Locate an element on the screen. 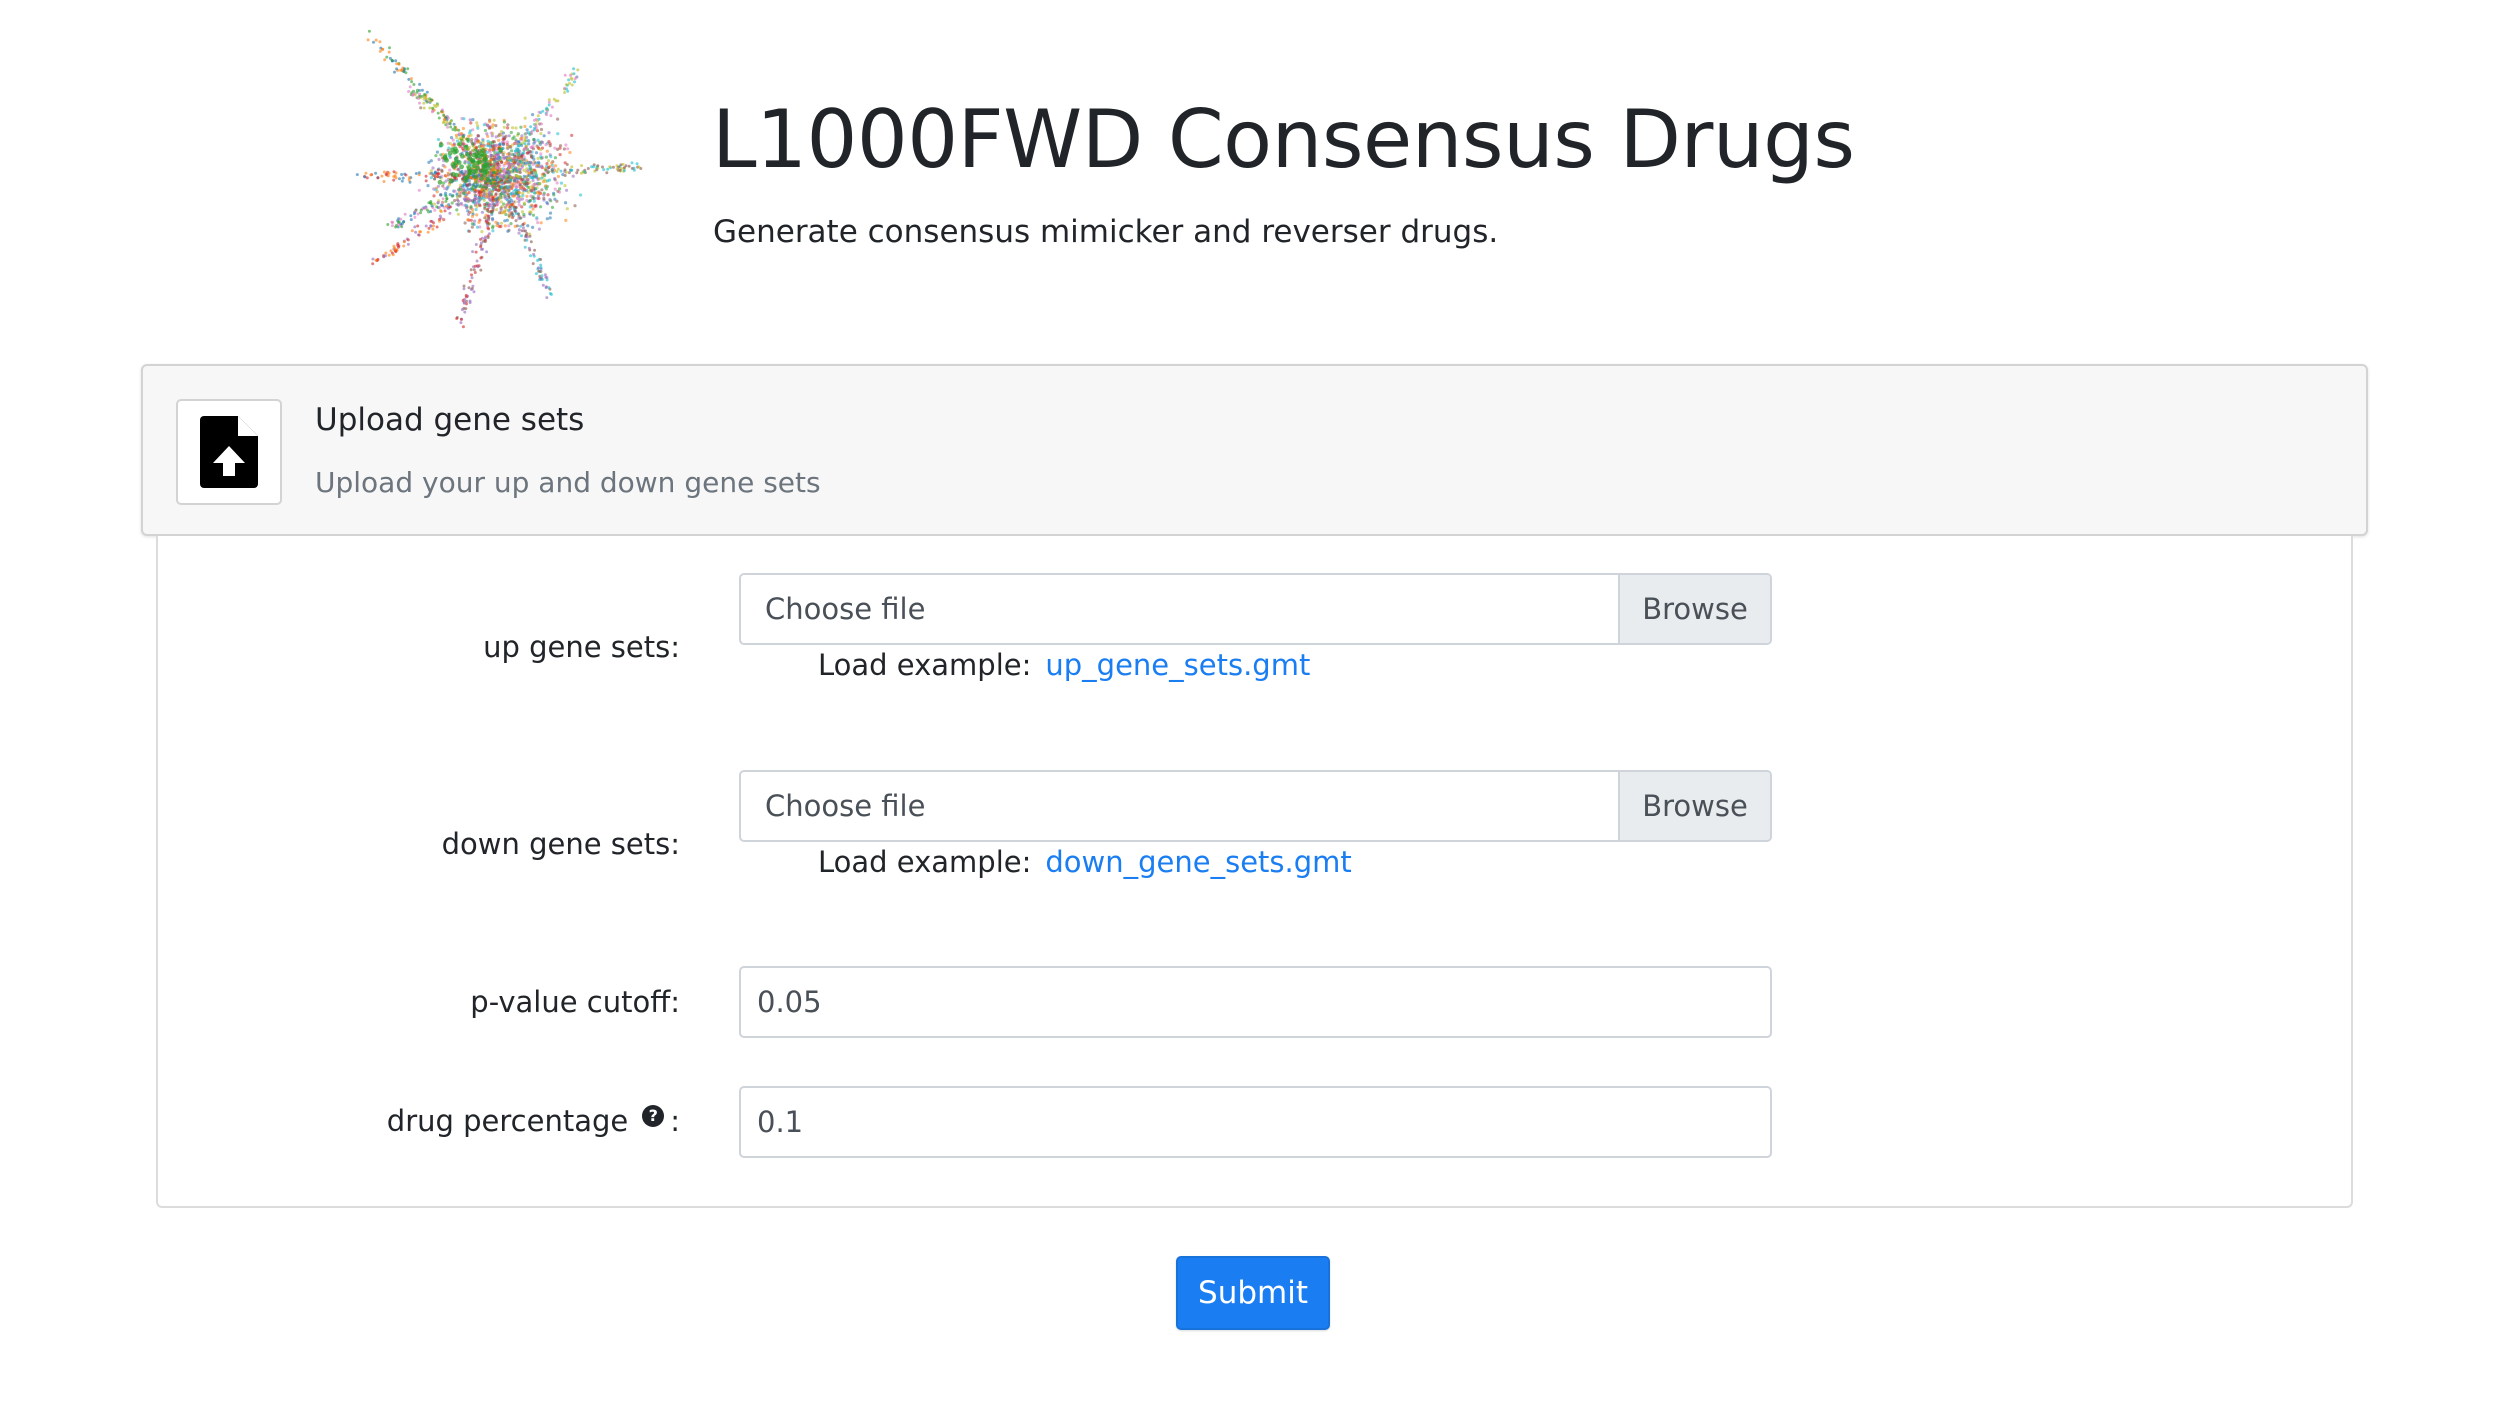 The height and width of the screenshot is (1426, 2498). down-file-placeholder: Choose file is located at coordinates (845, 806).